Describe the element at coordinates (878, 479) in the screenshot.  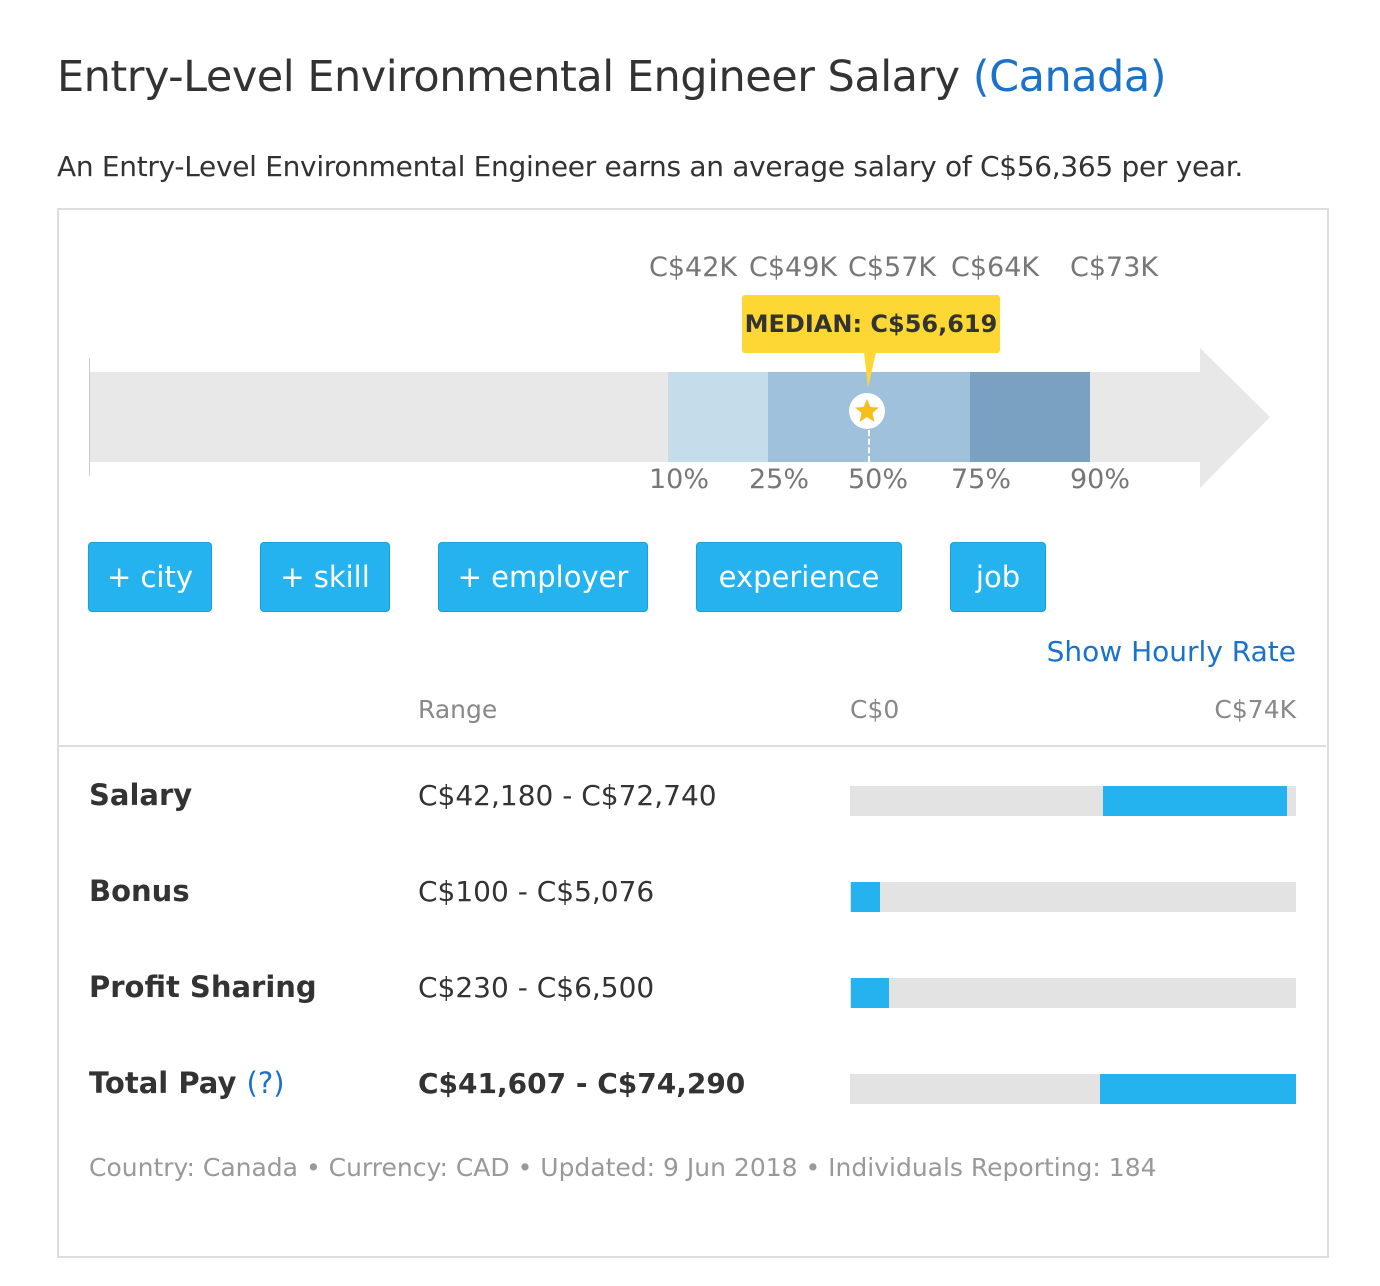
I see `percentile-label: 50%` at that location.